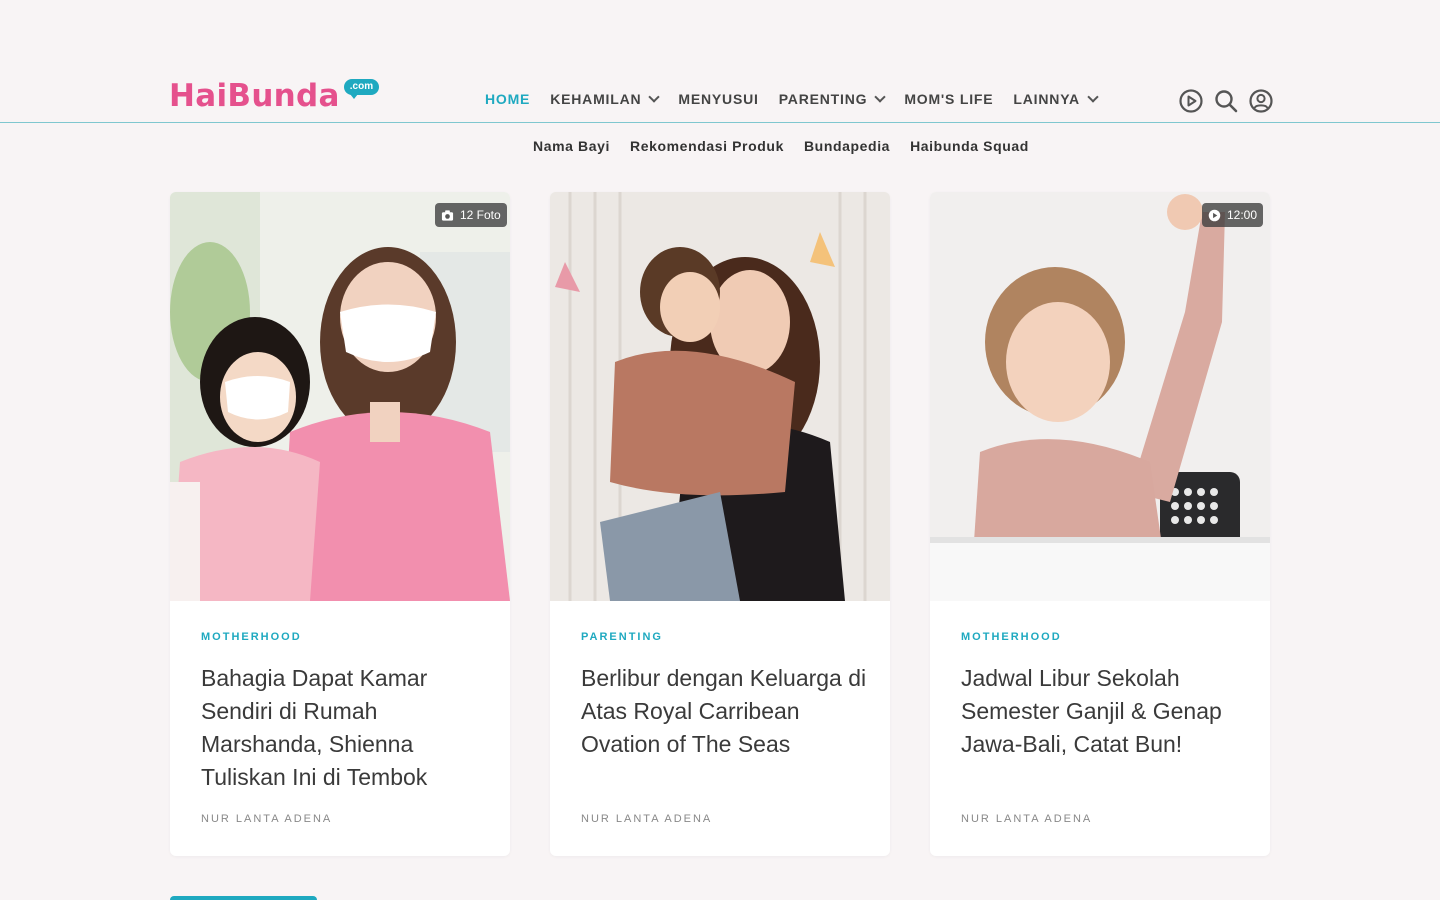 Image resolution: width=1440 pixels, height=900 pixels. What do you see at coordinates (1214, 215) in the screenshot?
I see `play-icon` at bounding box center [1214, 215].